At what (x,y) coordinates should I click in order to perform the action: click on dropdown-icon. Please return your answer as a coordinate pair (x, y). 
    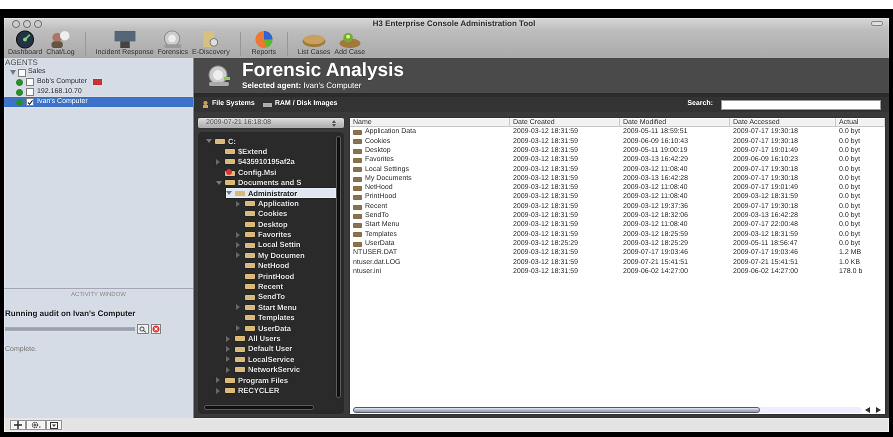
    Looking at the image, I should click on (54, 425).